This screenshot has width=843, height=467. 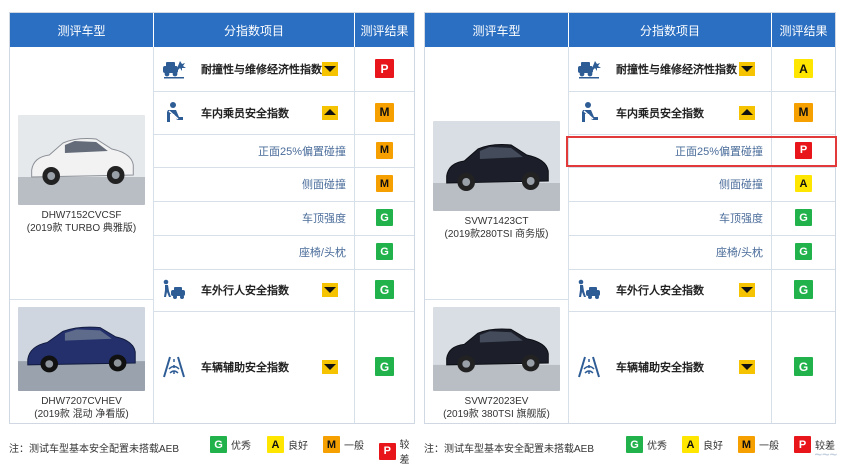 I want to click on legend-item: P 较差, so click(x=399, y=451).